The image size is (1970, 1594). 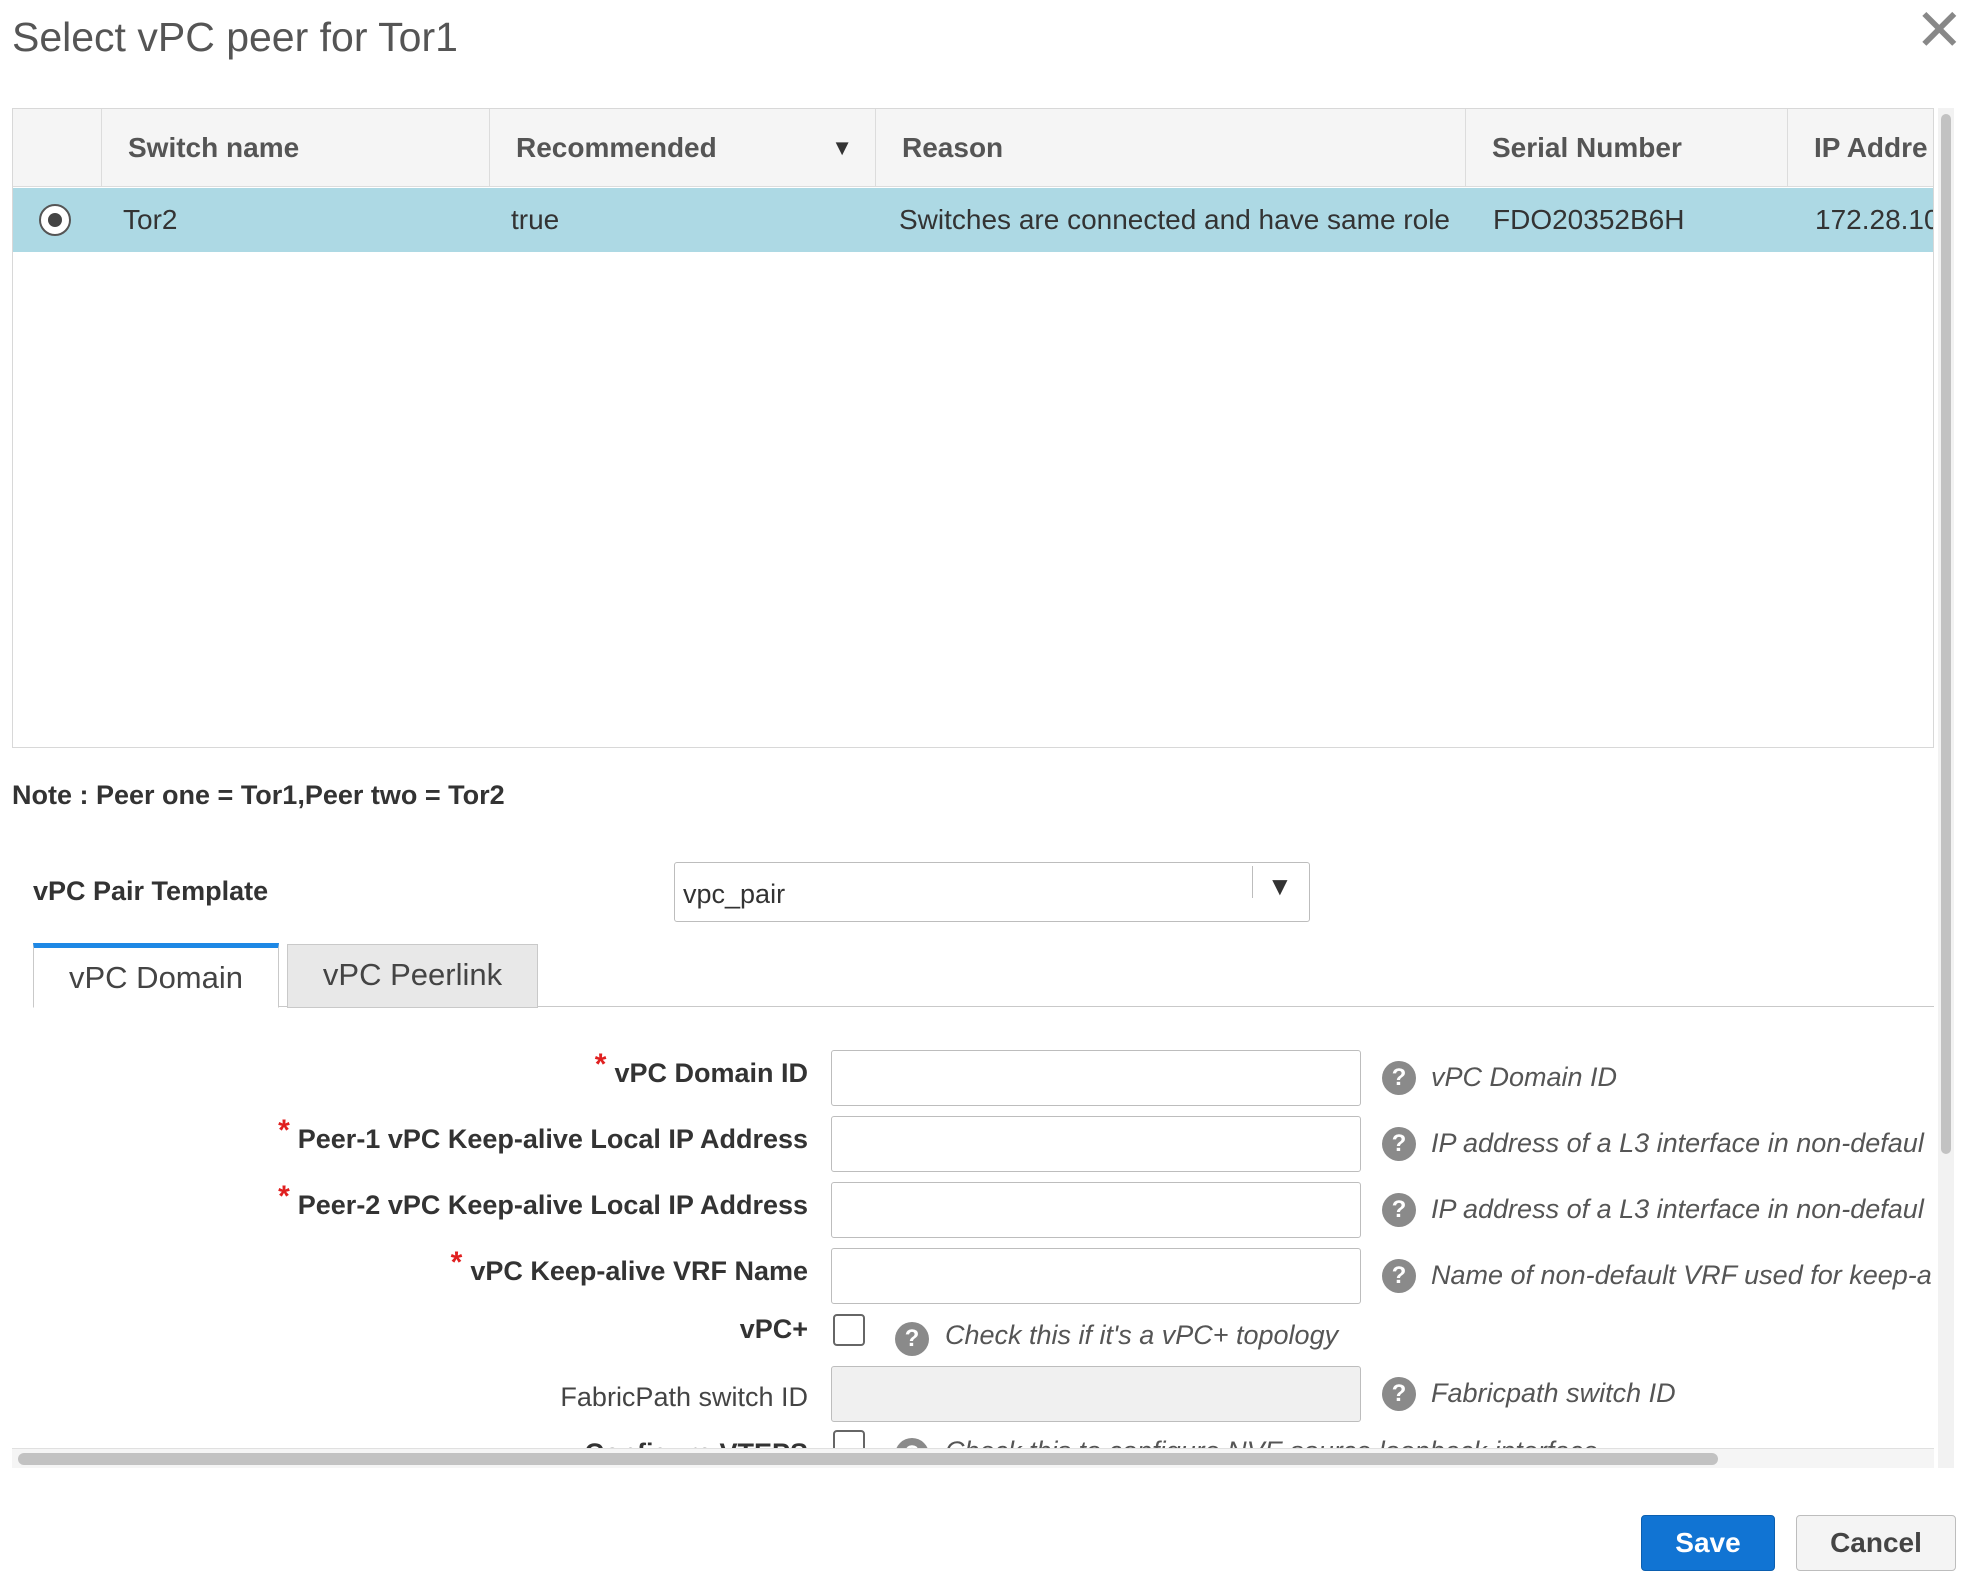 What do you see at coordinates (55, 220) in the screenshot?
I see `row-select-radio` at bounding box center [55, 220].